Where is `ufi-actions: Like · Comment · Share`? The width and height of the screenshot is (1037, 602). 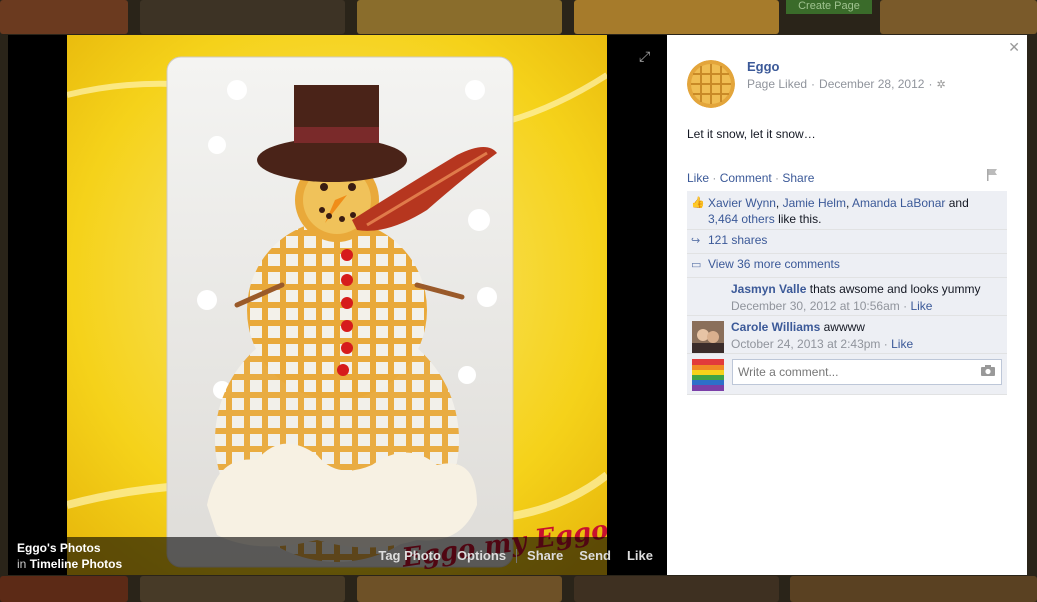 ufi-actions: Like · Comment · Share is located at coordinates (751, 178).